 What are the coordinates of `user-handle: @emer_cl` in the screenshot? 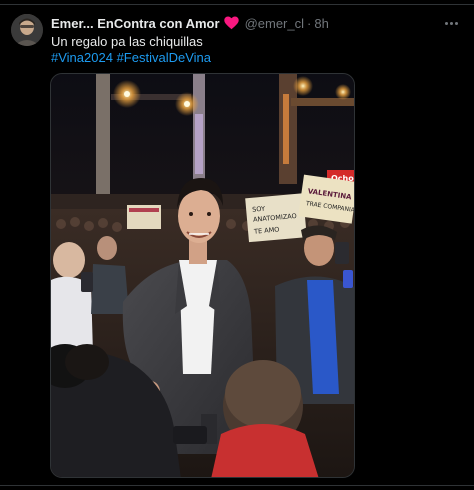 It's located at (274, 23).